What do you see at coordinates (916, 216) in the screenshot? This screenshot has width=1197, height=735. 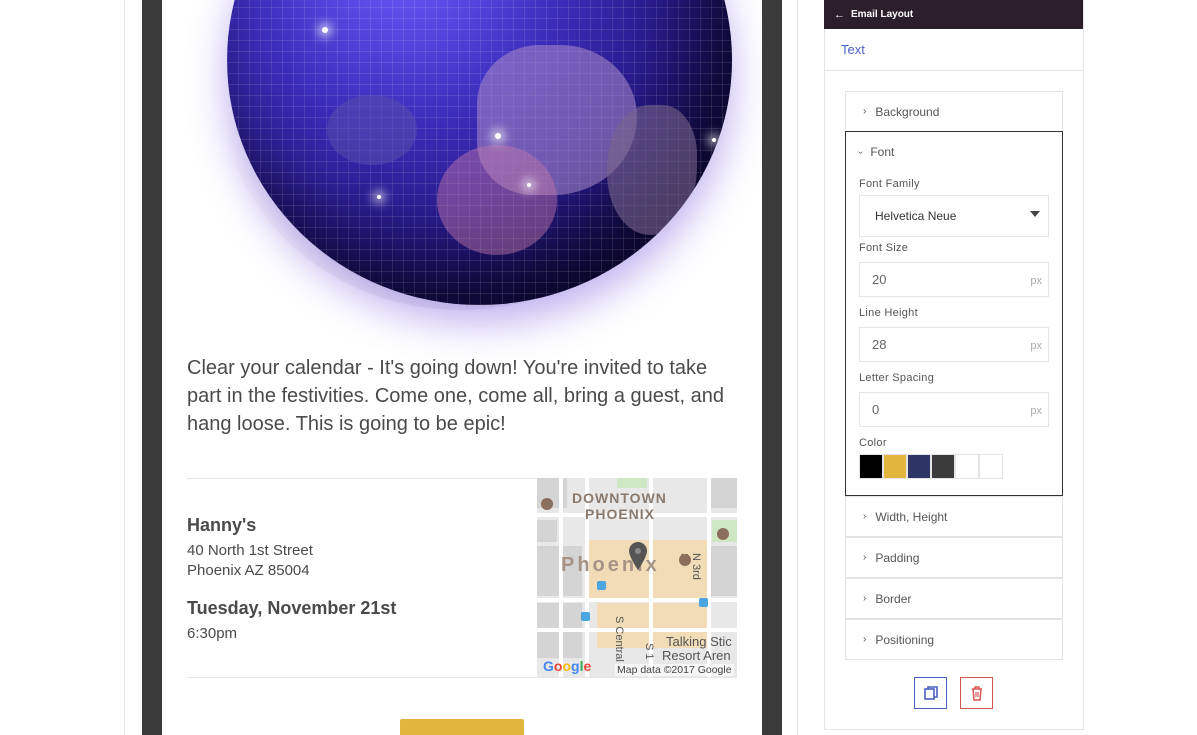 I see `font-family-value: Helvetica Neue` at bounding box center [916, 216].